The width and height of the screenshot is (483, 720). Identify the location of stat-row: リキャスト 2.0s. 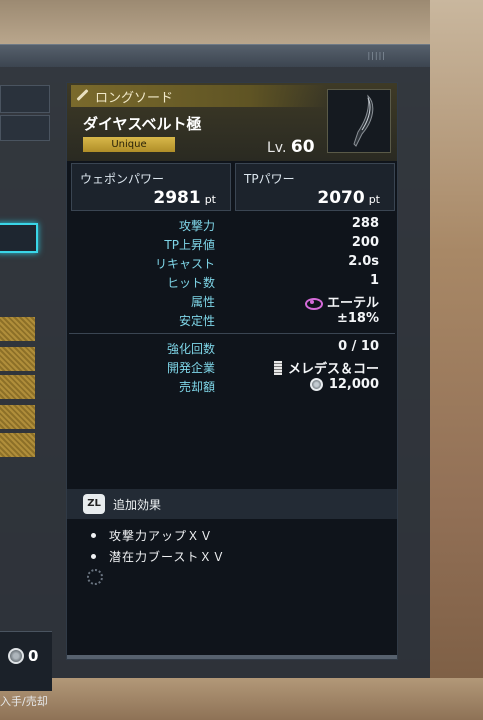
(232, 262).